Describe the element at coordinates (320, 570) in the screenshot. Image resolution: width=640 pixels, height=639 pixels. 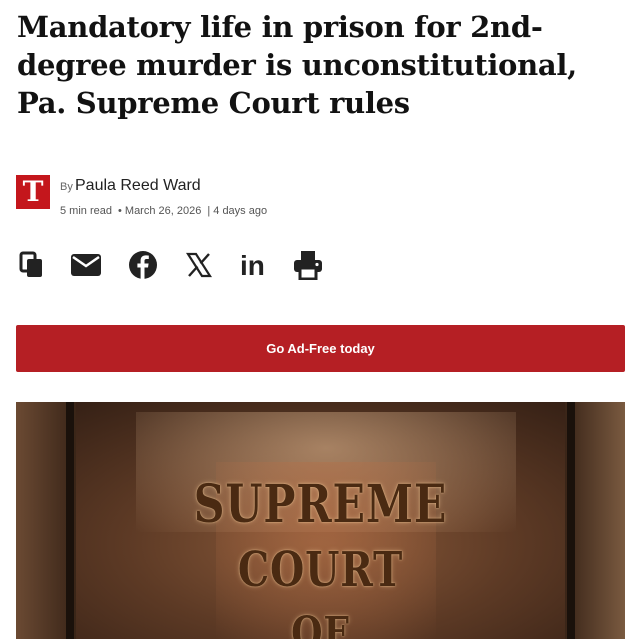
I see `sign-line-2: COURT` at that location.